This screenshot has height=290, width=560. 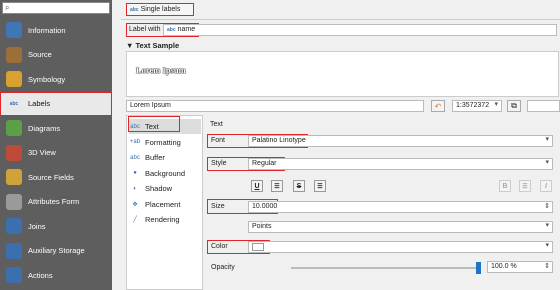 What do you see at coordinates (386, 268) in the screenshot?
I see `opacity-slider-track` at bounding box center [386, 268].